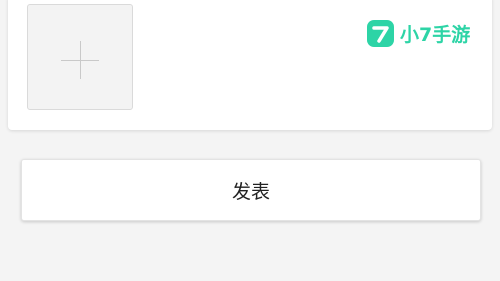 The height and width of the screenshot is (281, 500). What do you see at coordinates (380, 33) in the screenshot?
I see `seven-logo-icon` at bounding box center [380, 33].